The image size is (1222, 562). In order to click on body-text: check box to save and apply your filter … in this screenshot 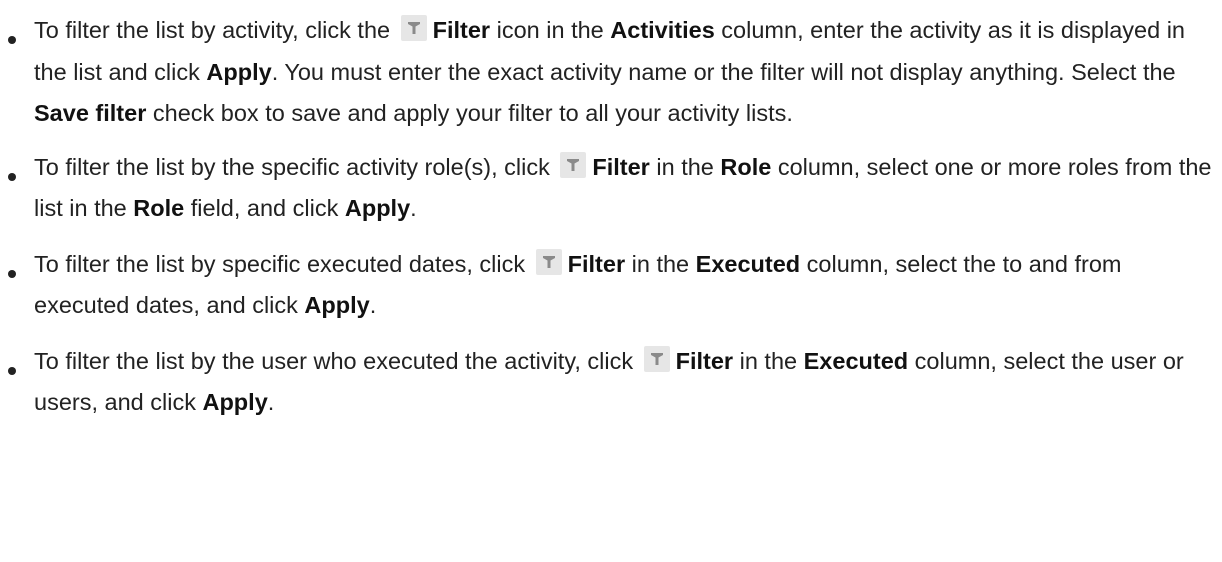, I will do `click(469, 113)`.